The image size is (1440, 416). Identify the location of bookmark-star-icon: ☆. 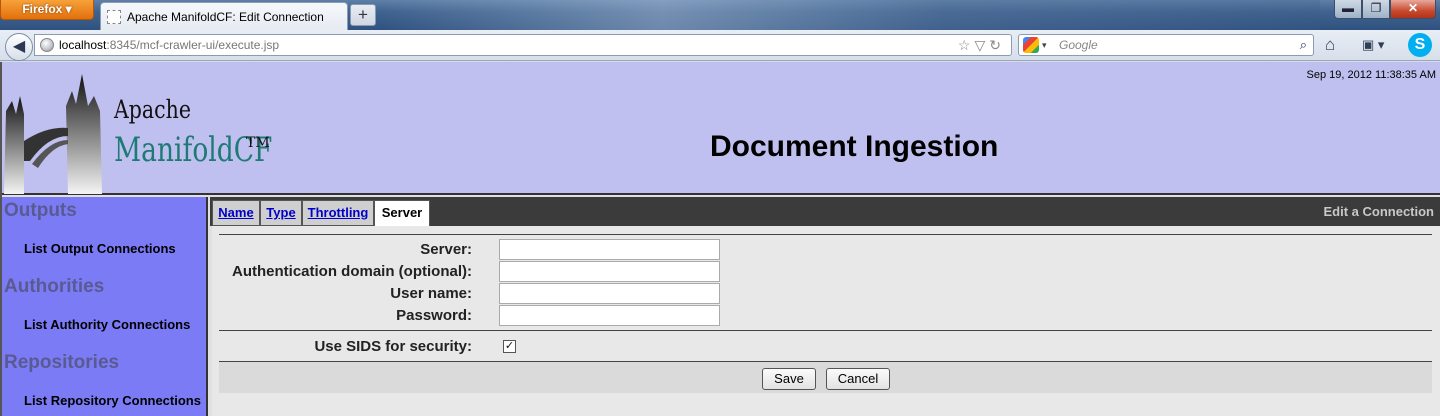
(966, 45).